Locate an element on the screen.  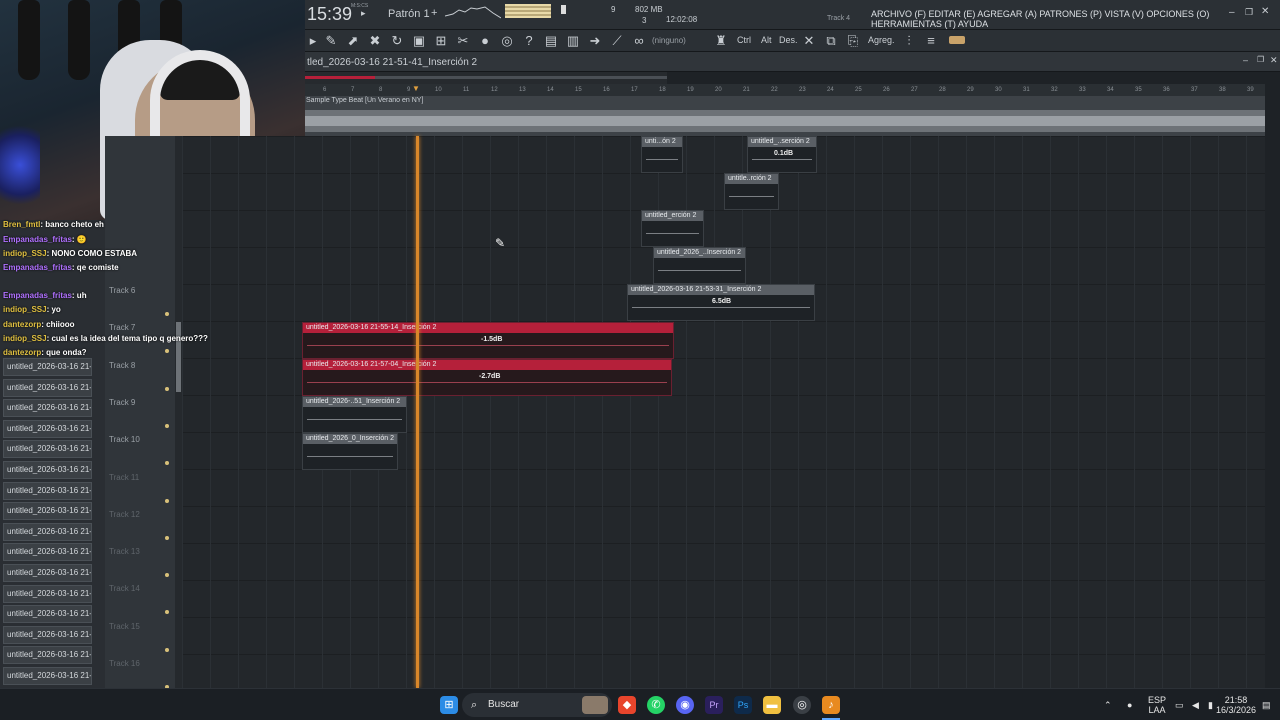
language-indicator: ESP LAA is located at coordinates (1157, 705).